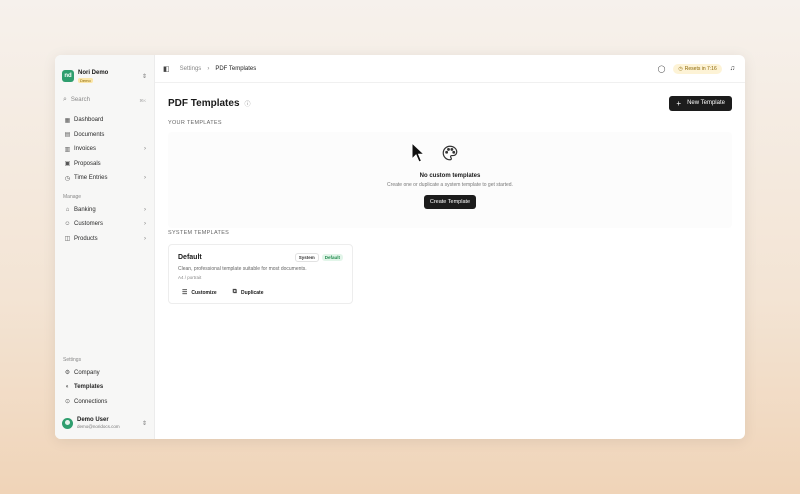 The width and height of the screenshot is (800, 494). Describe the element at coordinates (234, 292) in the screenshot. I see `copy-icon: ⧉` at that location.